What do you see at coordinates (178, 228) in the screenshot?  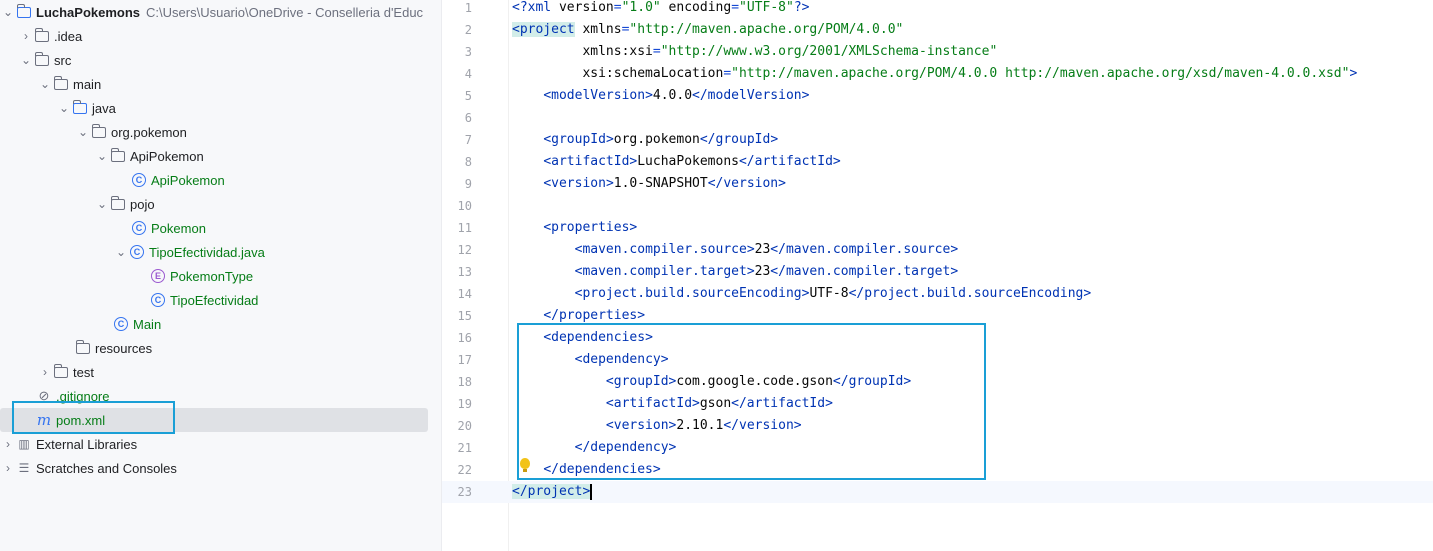 I see `tree-item-label: Pokemon` at bounding box center [178, 228].